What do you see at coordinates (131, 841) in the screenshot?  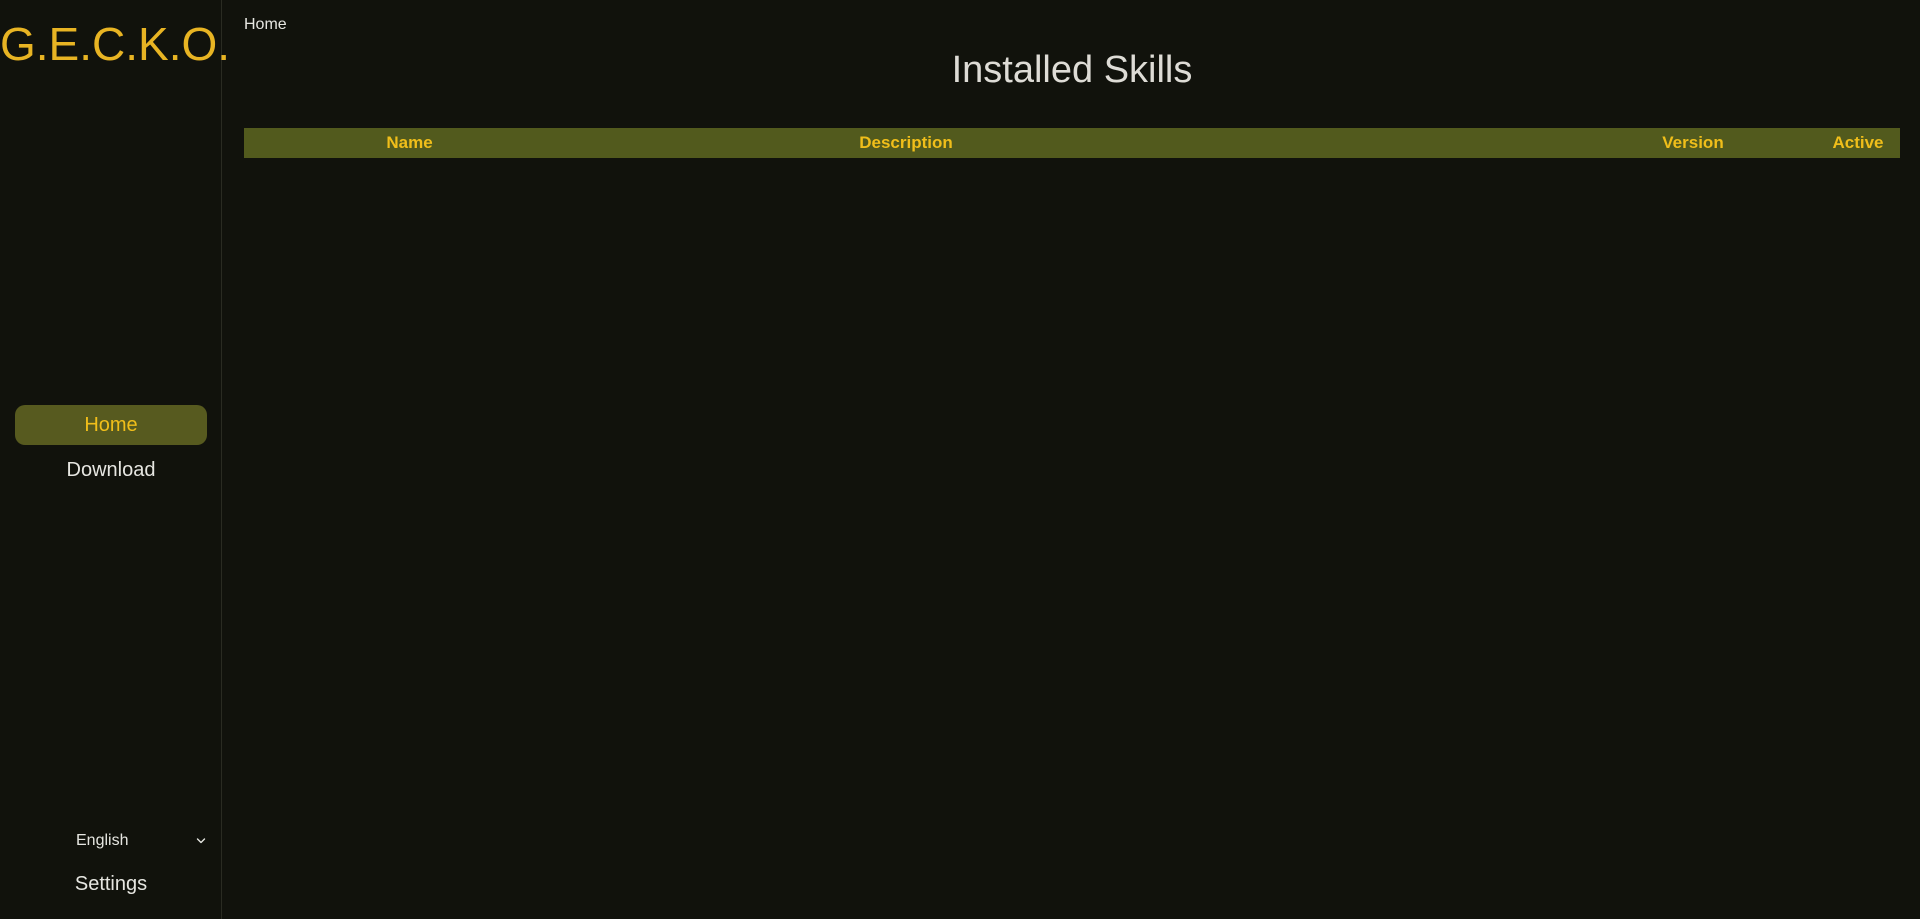 I see `language-select: English` at bounding box center [131, 841].